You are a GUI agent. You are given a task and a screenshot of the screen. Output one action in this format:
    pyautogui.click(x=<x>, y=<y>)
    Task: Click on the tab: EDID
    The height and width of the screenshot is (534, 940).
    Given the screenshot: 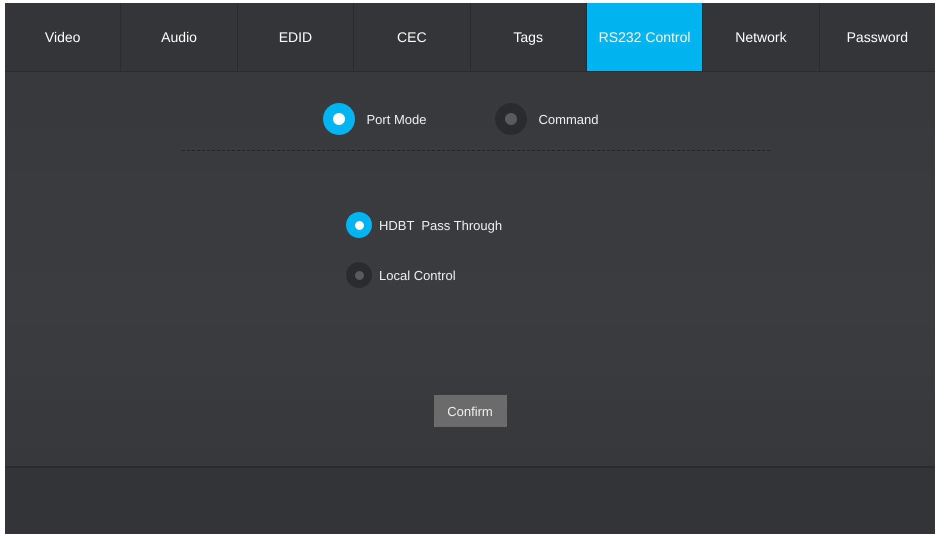 What is the action you would take?
    pyautogui.click(x=296, y=37)
    